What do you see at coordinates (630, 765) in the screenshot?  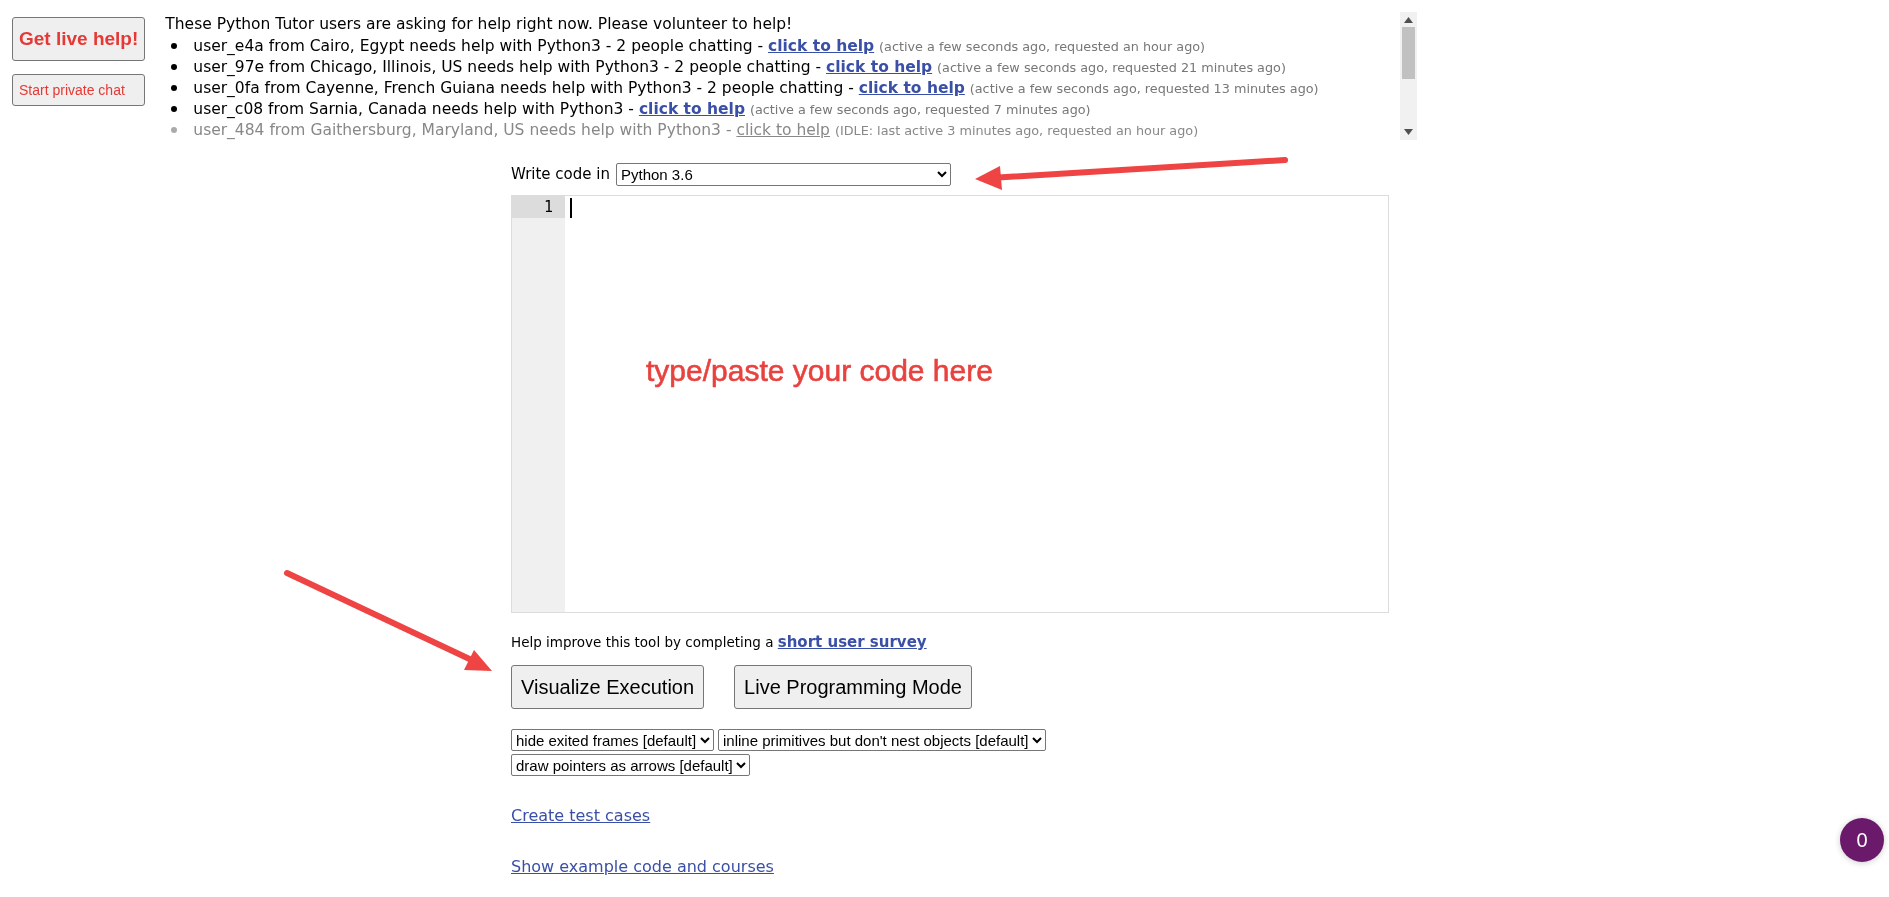 I see `option-dropdown: draw pointers as arrows [default]` at bounding box center [630, 765].